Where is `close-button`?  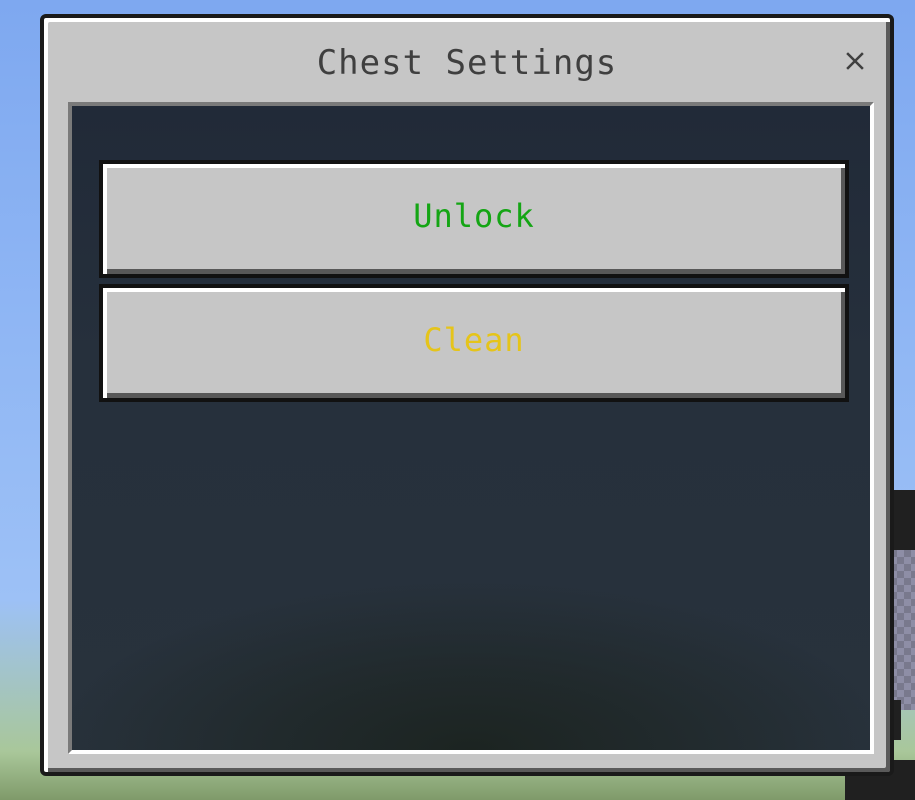 close-button is located at coordinates (855, 61).